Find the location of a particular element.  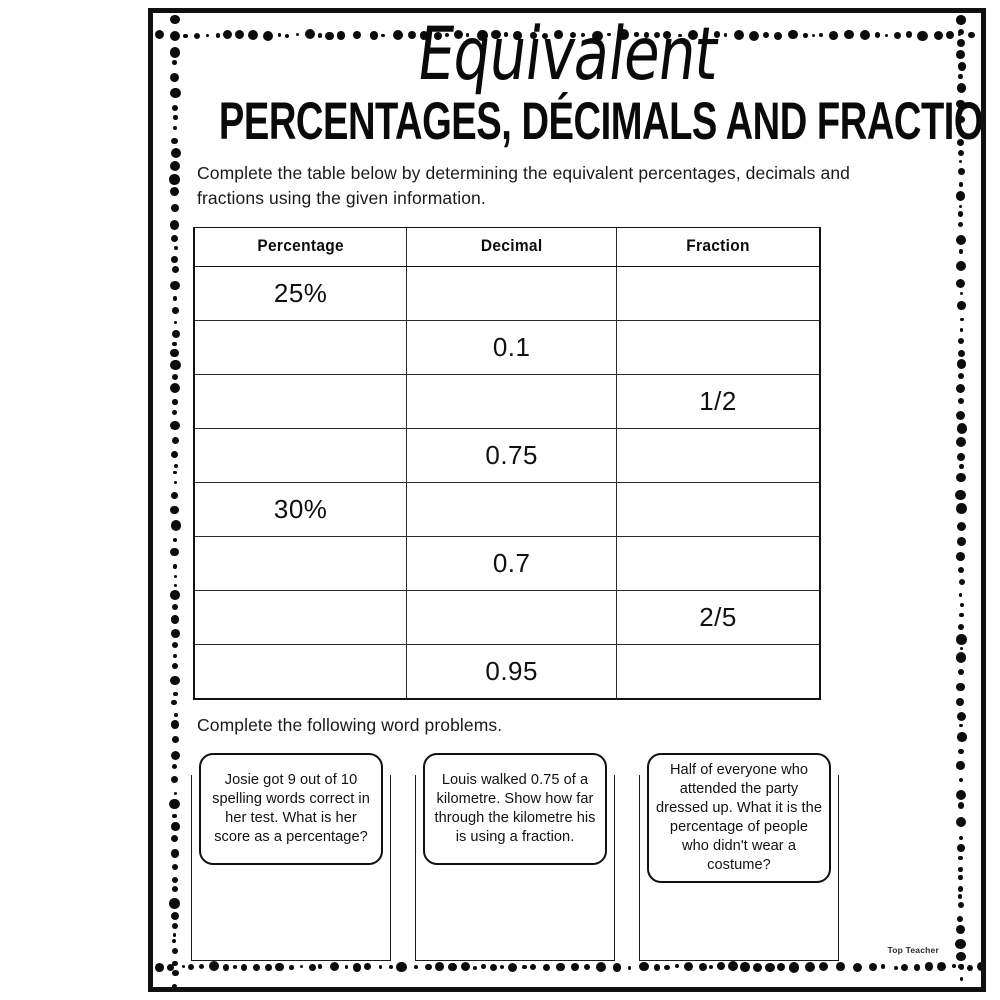

cell-decimal: 0.7 is located at coordinates (512, 563).